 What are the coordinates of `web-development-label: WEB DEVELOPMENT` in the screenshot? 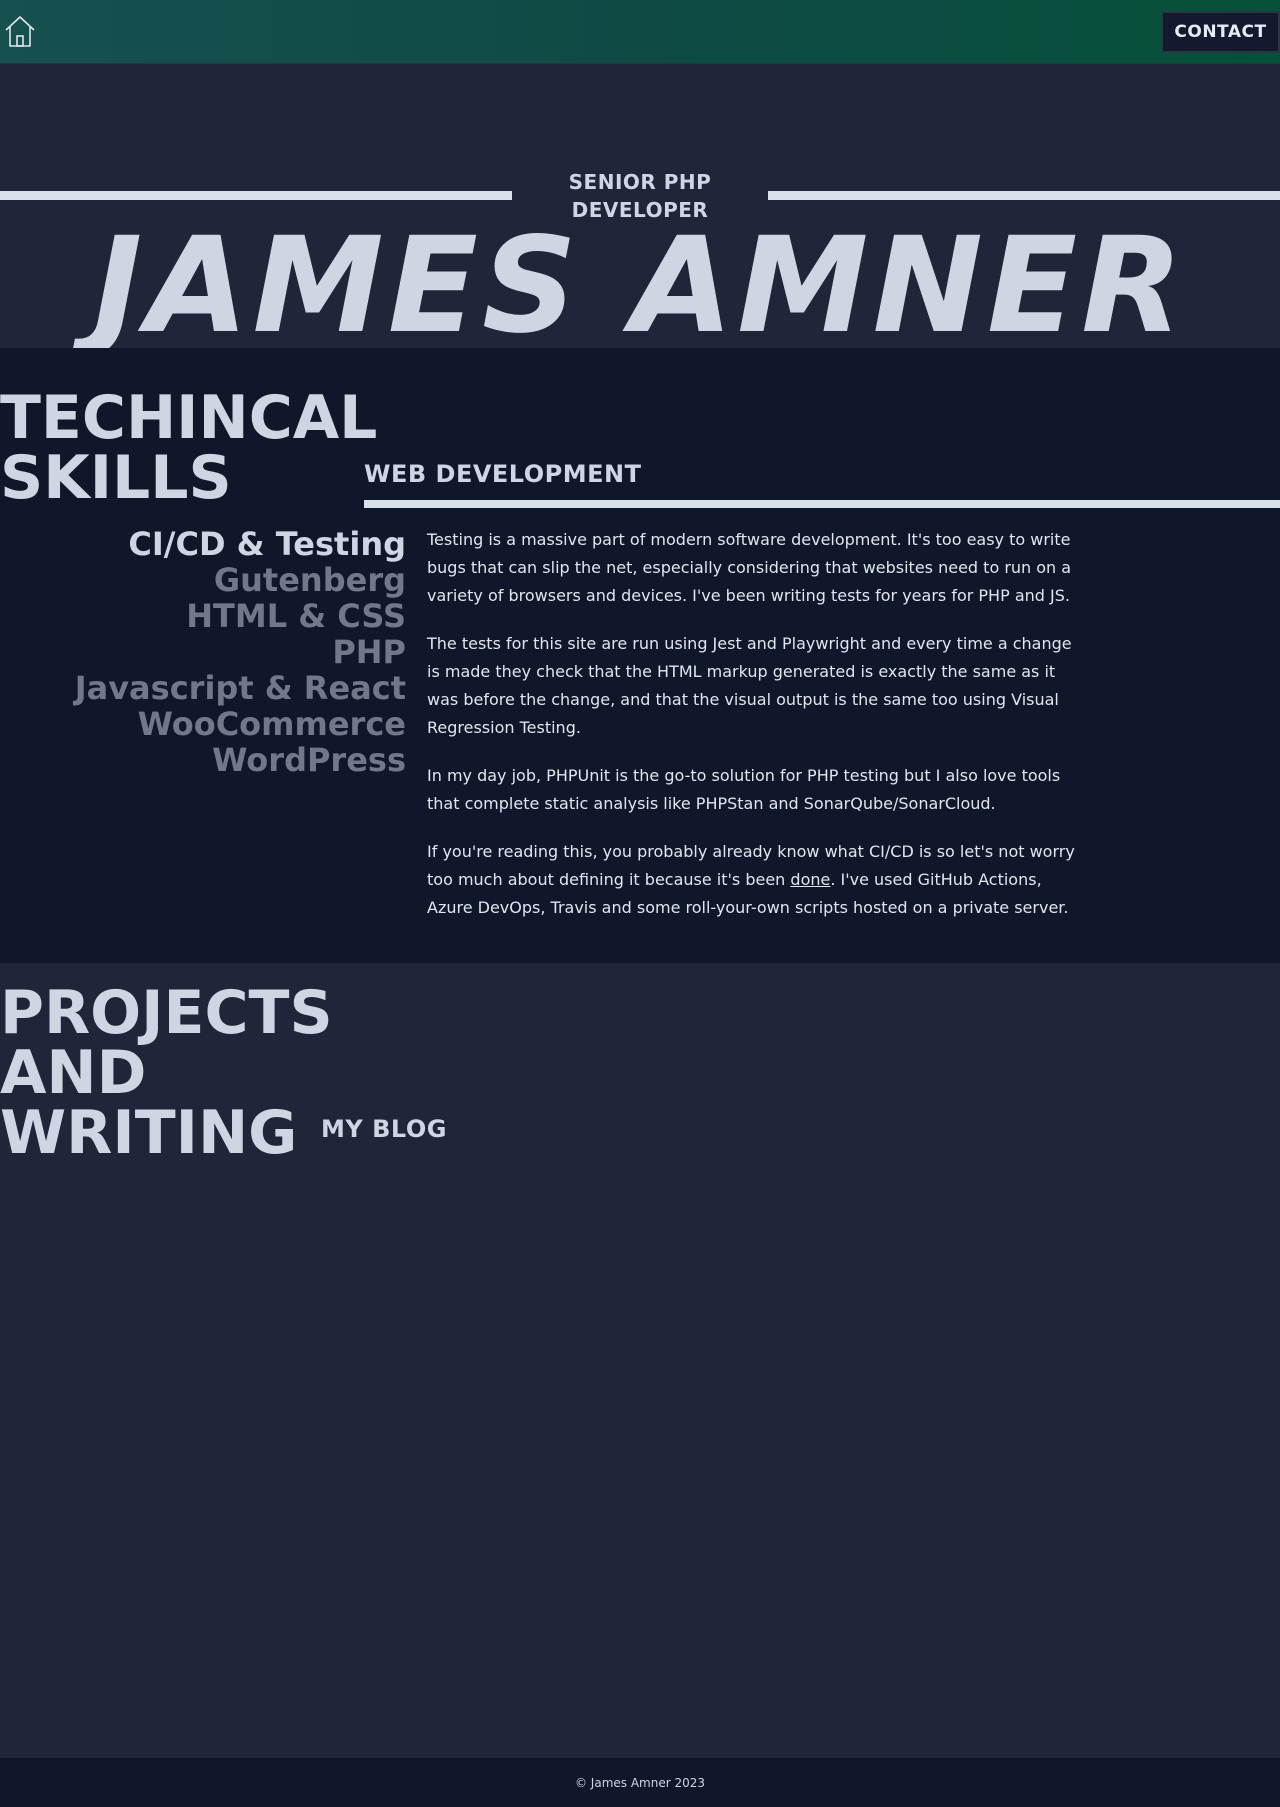 It's located at (503, 474).